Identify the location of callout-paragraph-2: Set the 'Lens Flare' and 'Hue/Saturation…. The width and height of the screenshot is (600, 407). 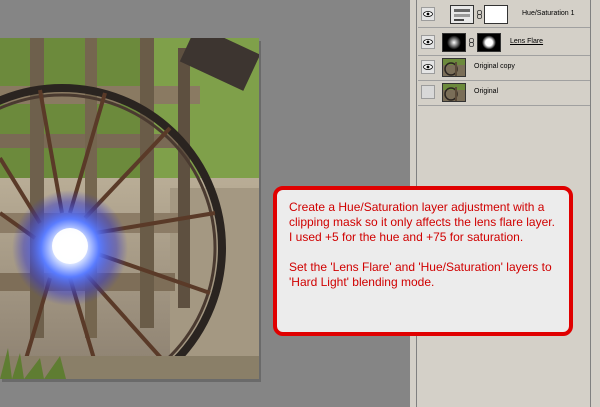
(420, 274).